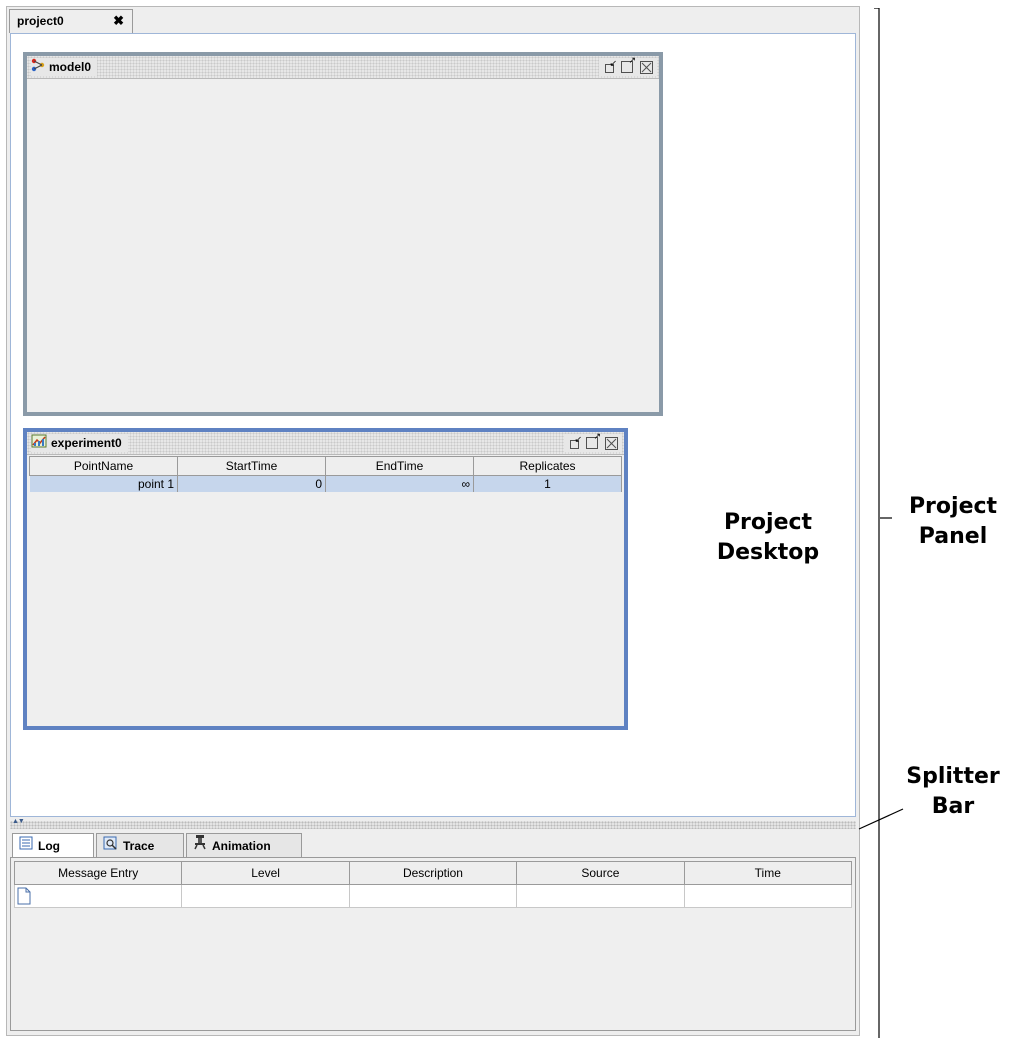 The height and width of the screenshot is (1041, 1015). I want to click on animation-icon, so click(200, 845).